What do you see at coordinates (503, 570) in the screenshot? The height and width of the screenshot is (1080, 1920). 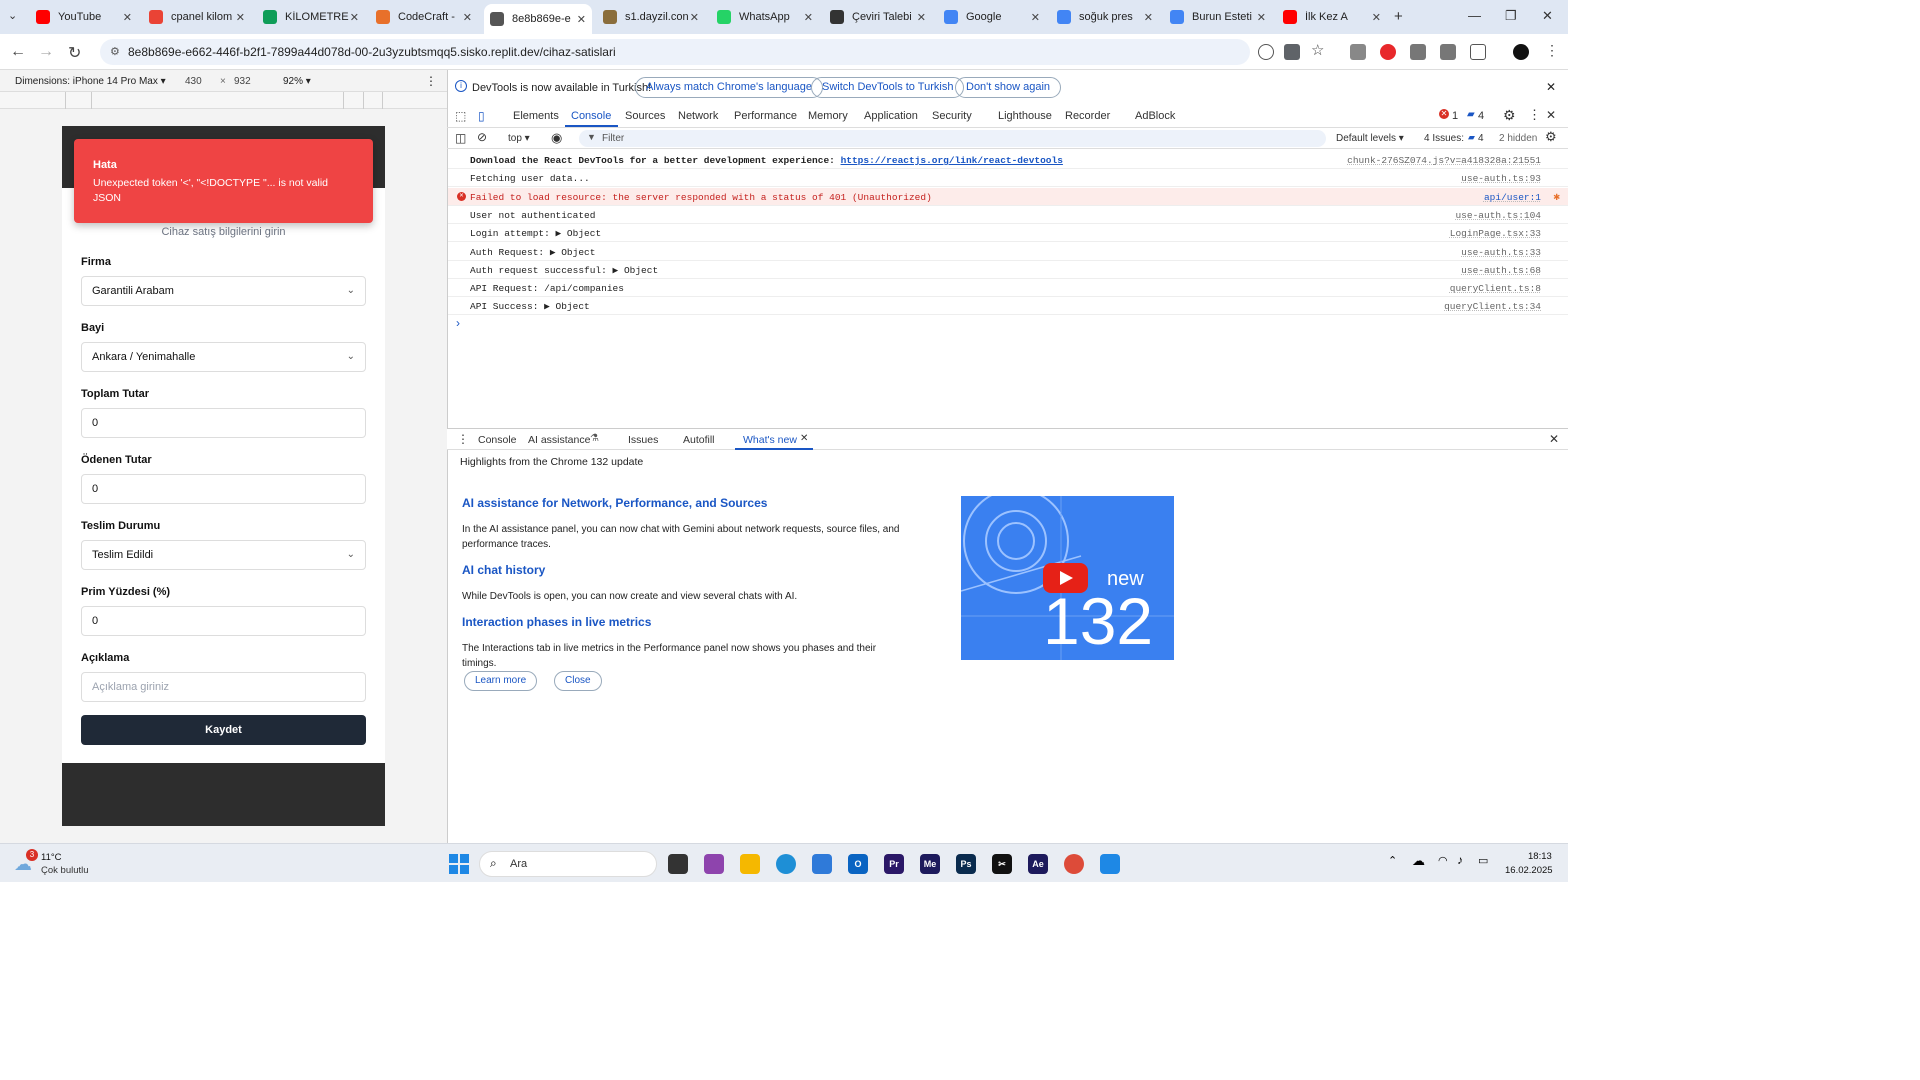 I see `whats-new-title: AI chat history` at bounding box center [503, 570].